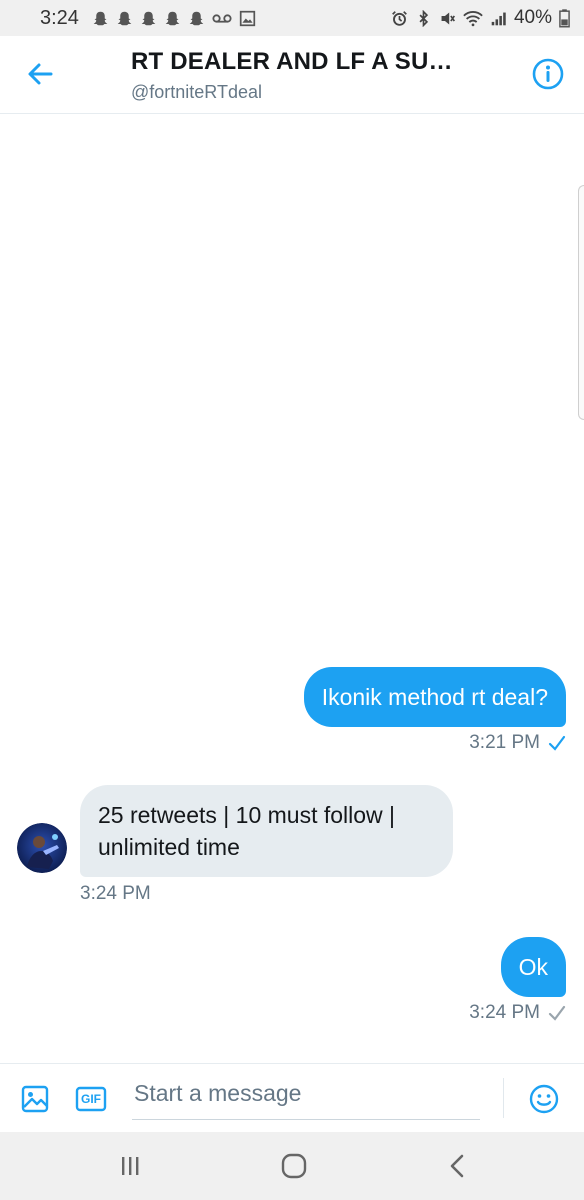 Image resolution: width=584 pixels, height=1200 pixels. What do you see at coordinates (292, 18) in the screenshot?
I see `status-bar: 3:24 40%` at bounding box center [292, 18].